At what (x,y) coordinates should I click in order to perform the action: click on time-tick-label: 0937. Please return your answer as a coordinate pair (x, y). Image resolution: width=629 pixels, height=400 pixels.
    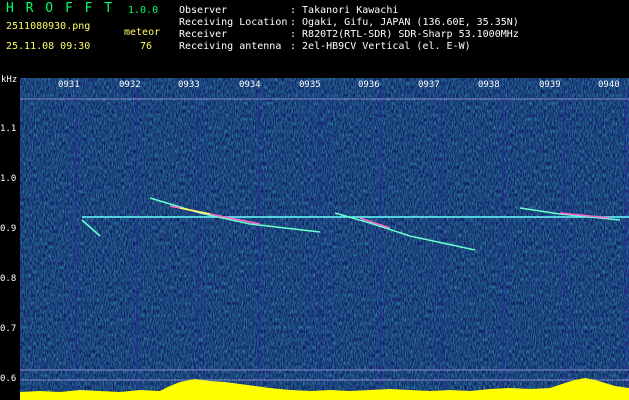
    Looking at the image, I should click on (429, 85).